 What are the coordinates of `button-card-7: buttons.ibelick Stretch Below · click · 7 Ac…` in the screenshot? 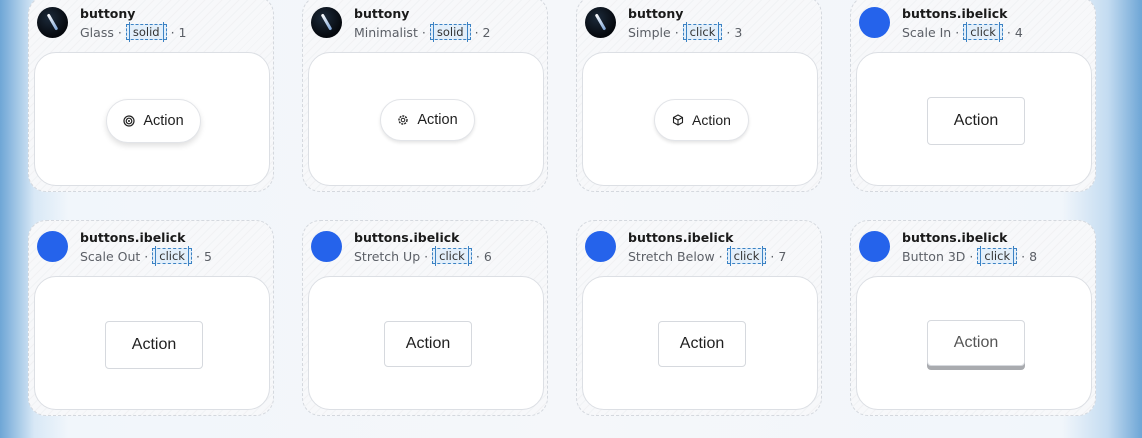 It's located at (699, 318).